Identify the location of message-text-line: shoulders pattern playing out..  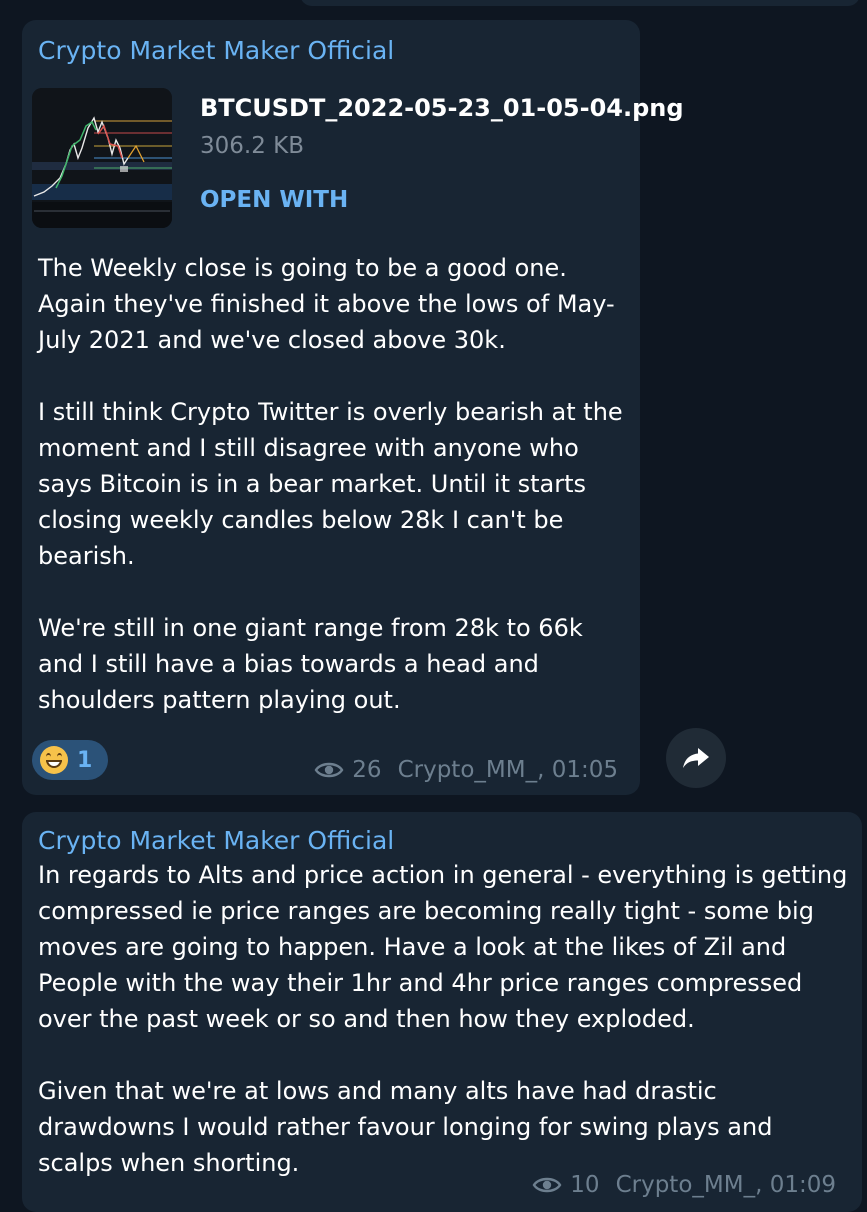
(219, 700).